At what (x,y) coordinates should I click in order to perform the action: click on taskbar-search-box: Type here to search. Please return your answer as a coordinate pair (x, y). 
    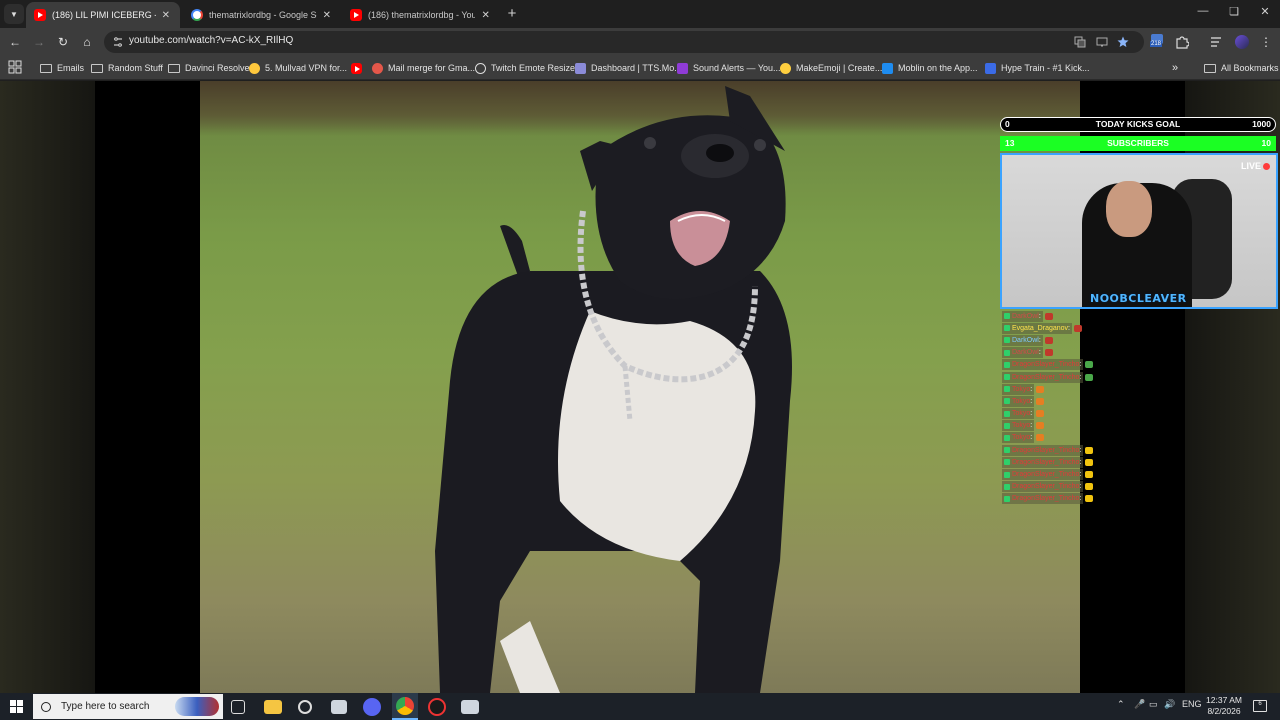
    Looking at the image, I should click on (128, 706).